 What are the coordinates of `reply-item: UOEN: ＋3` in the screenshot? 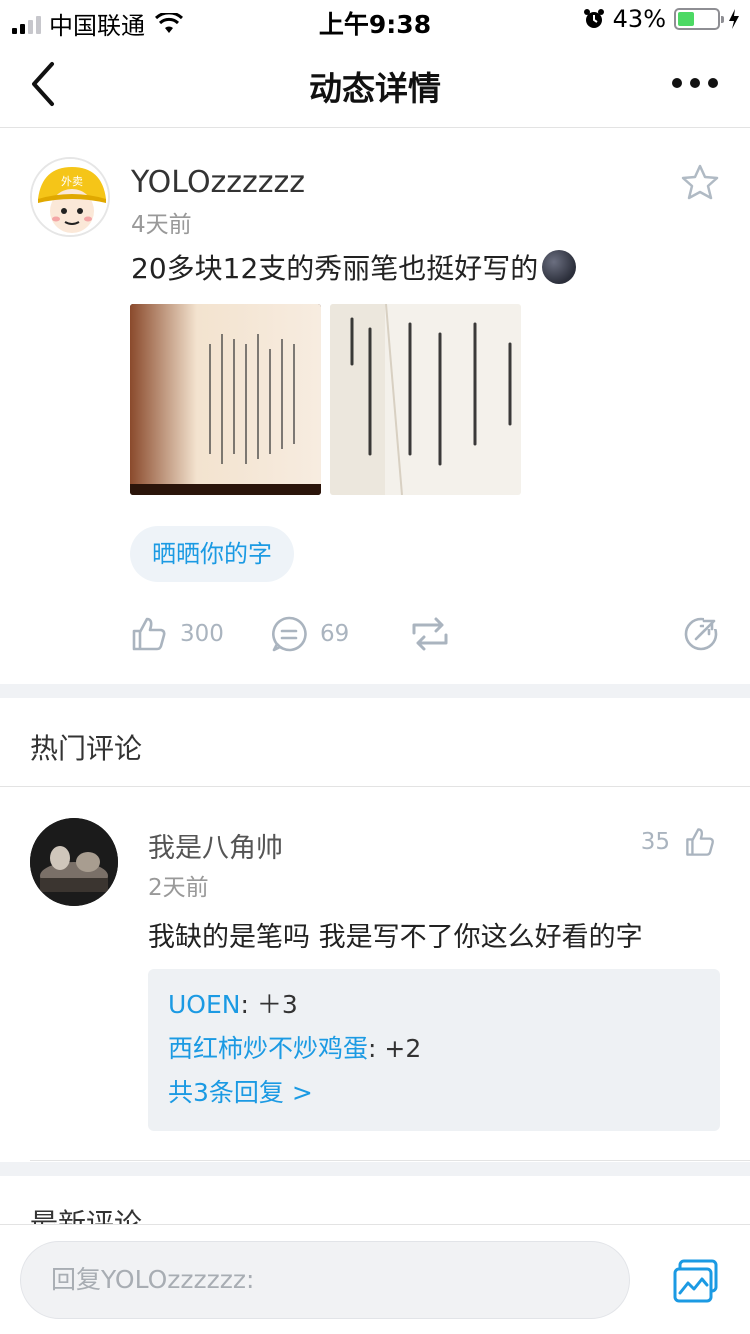 It's located at (233, 1004).